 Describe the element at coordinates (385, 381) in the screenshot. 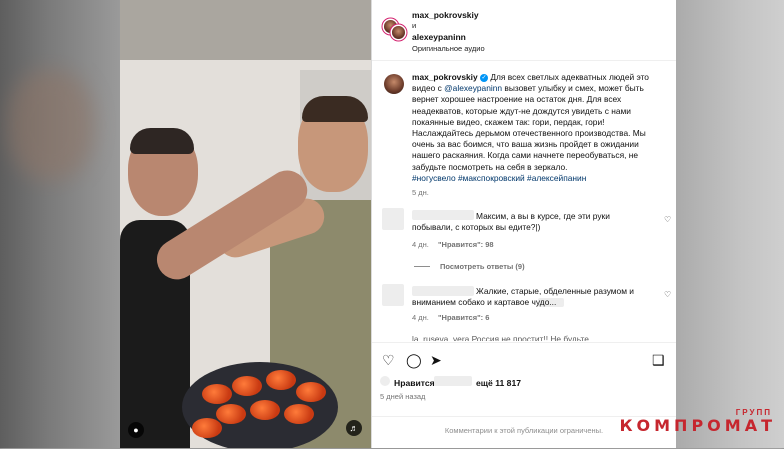

I see `redacted-liker-avatar` at that location.